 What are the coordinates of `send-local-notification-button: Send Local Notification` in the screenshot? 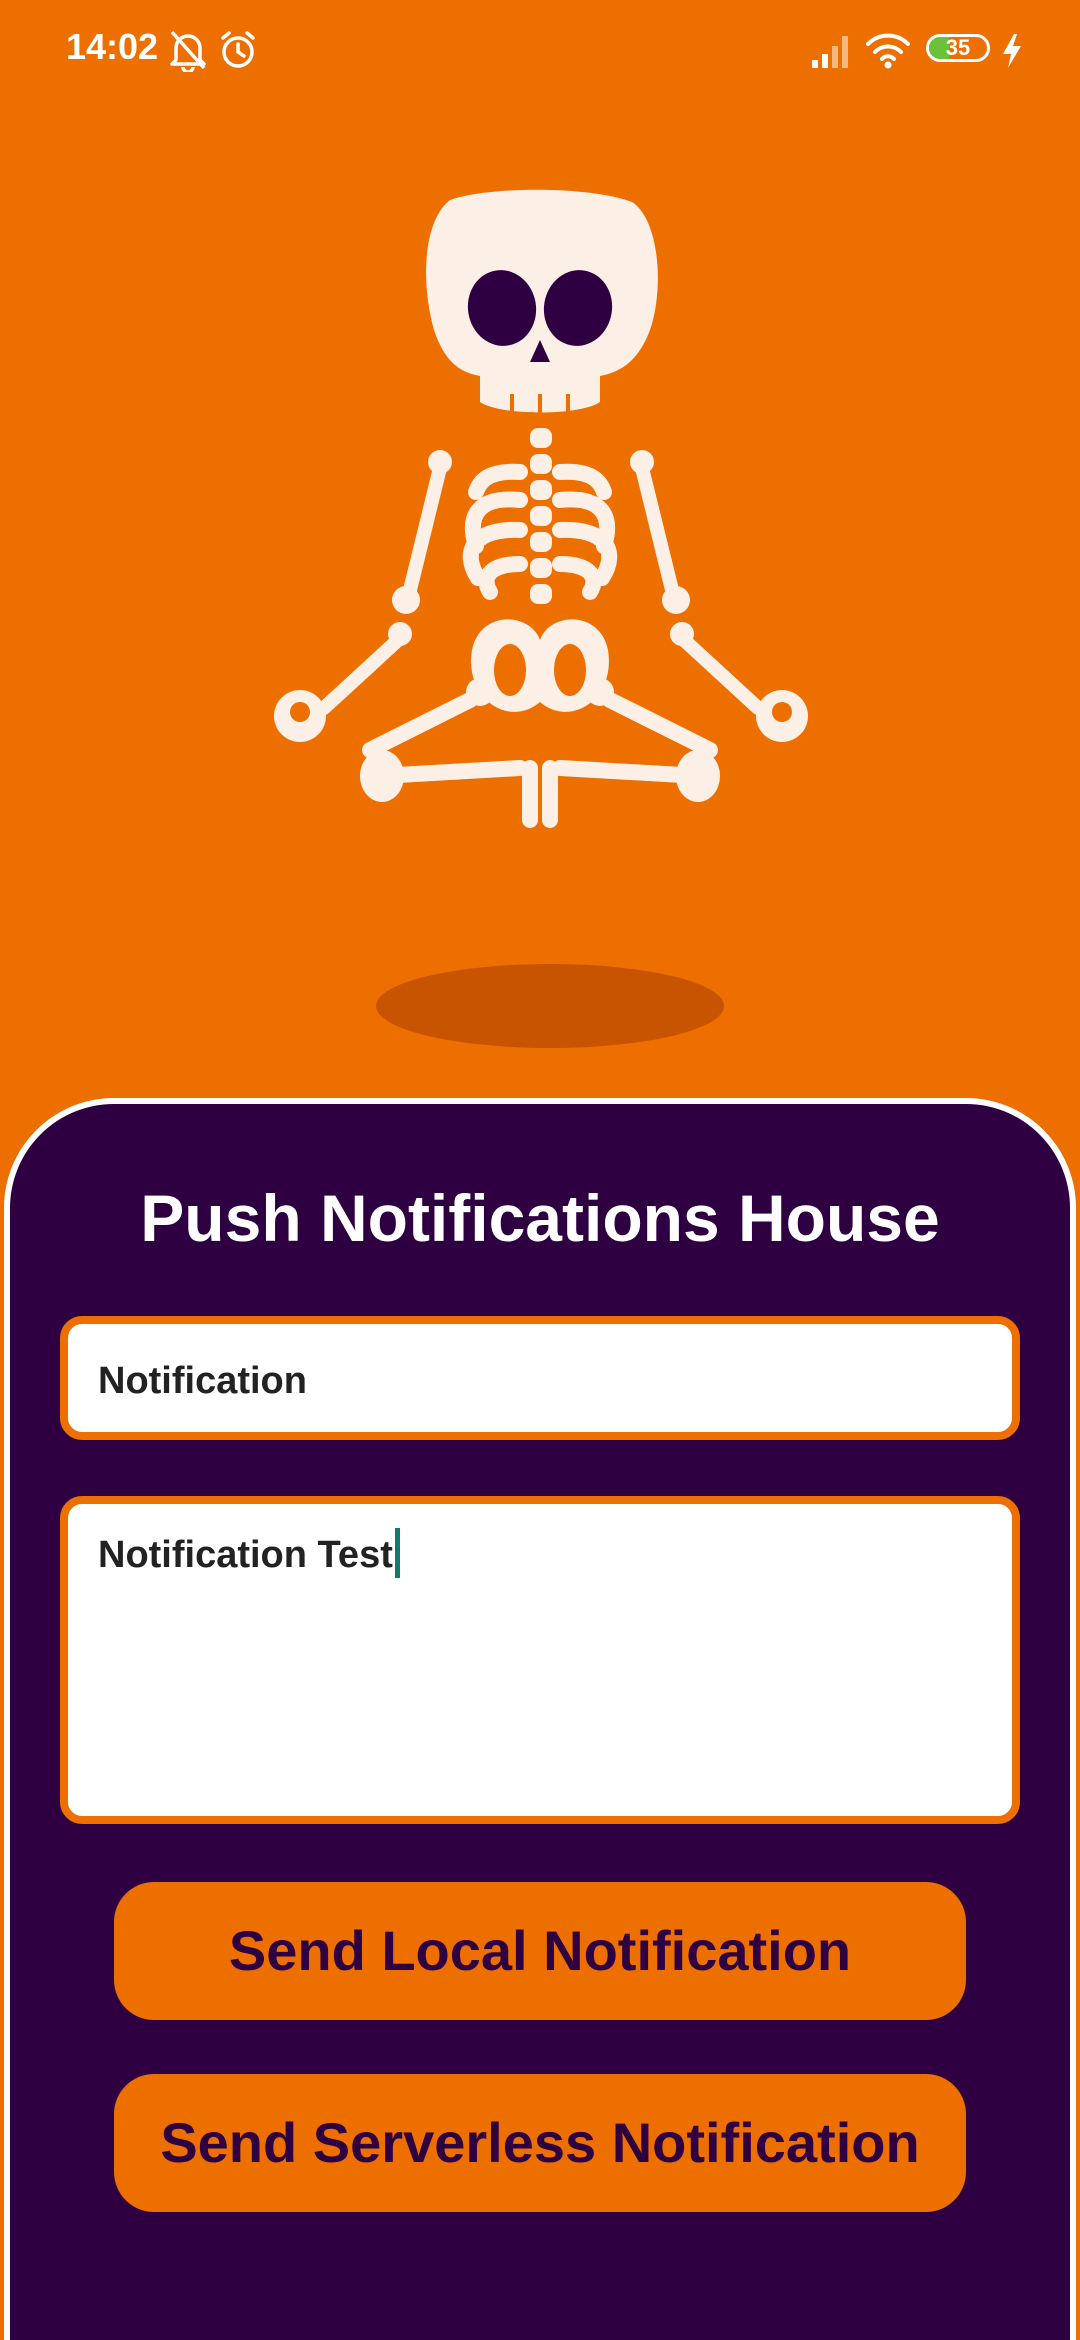 It's located at (540, 1951).